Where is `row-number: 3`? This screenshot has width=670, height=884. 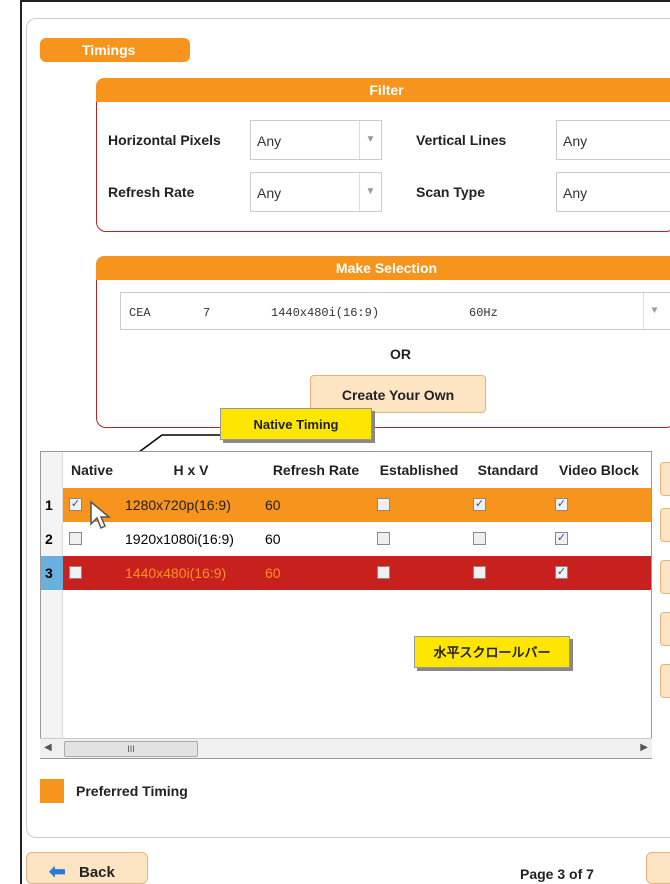 row-number: 3 is located at coordinates (52, 573).